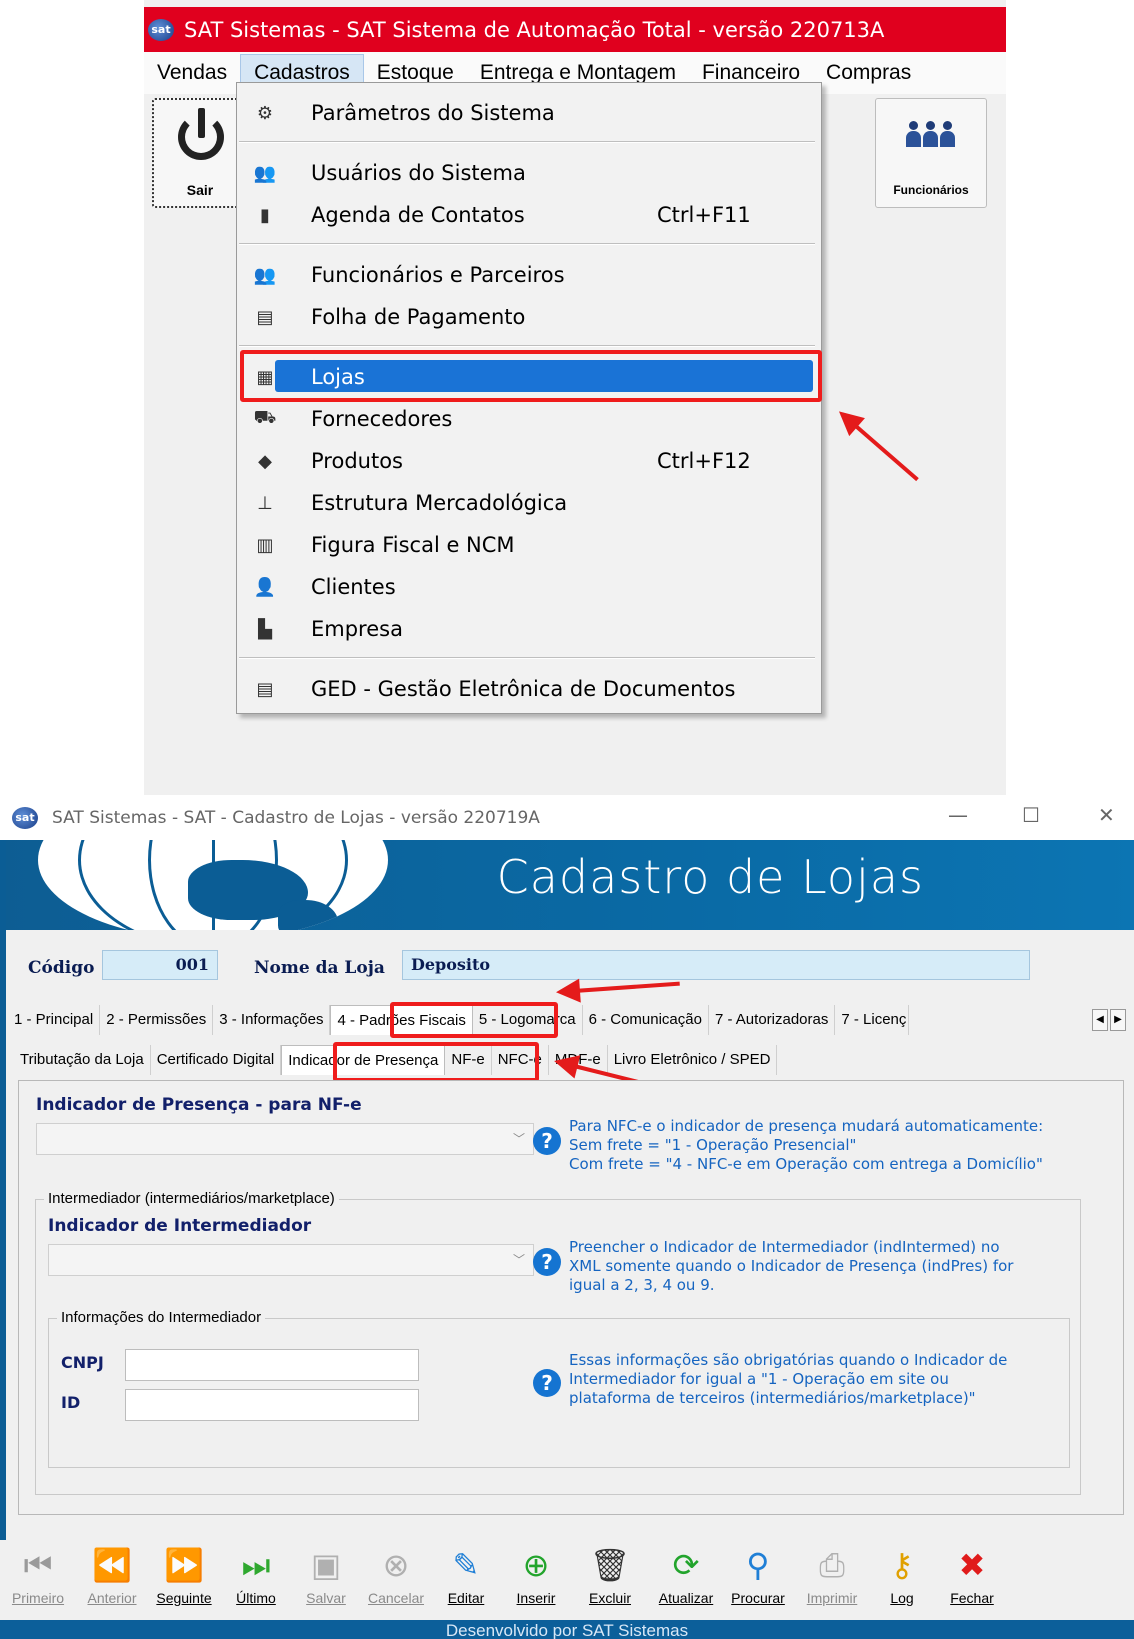 This screenshot has width=1134, height=1639. What do you see at coordinates (646, 1020) in the screenshot?
I see `tab-comunicacao: 6 - Comunicação` at bounding box center [646, 1020].